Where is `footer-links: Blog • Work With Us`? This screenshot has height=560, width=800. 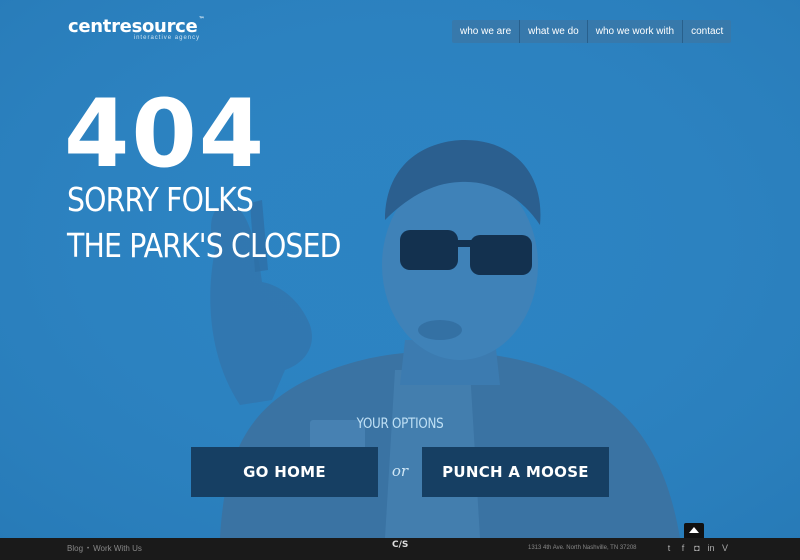 footer-links: Blog • Work With Us is located at coordinates (104, 548).